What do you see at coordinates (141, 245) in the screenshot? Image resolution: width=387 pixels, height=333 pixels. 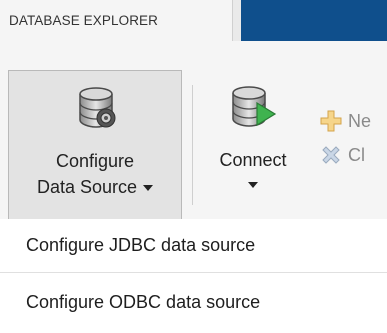 I see `menu-item-label: Configure JDBC data source` at bounding box center [141, 245].